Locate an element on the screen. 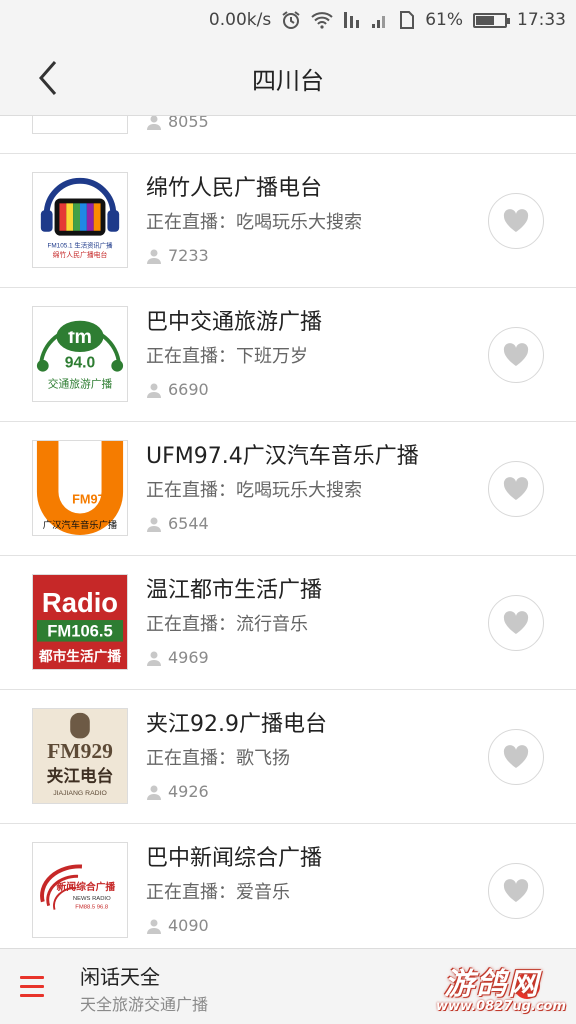  battery-icon is located at coordinates (491, 20).